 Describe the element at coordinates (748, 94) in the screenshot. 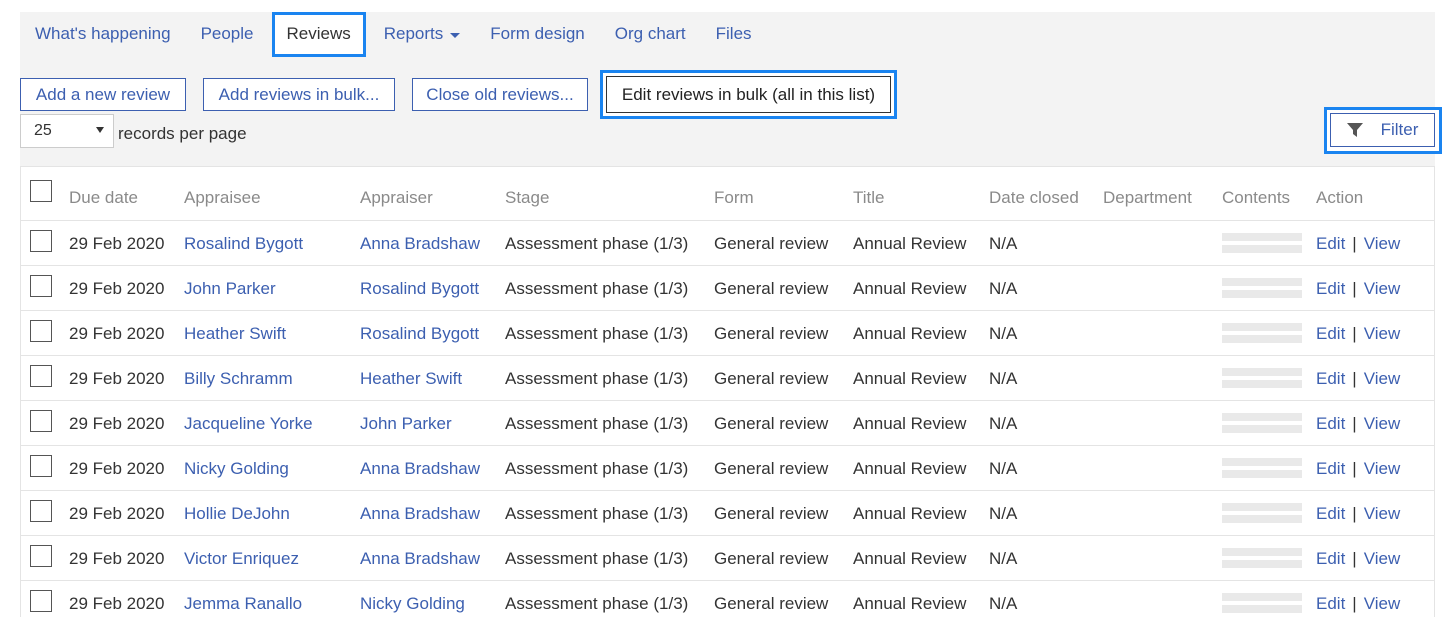

I see `edit-reviews-bulk-button: Edit reviews in bulk (all in this list)` at that location.